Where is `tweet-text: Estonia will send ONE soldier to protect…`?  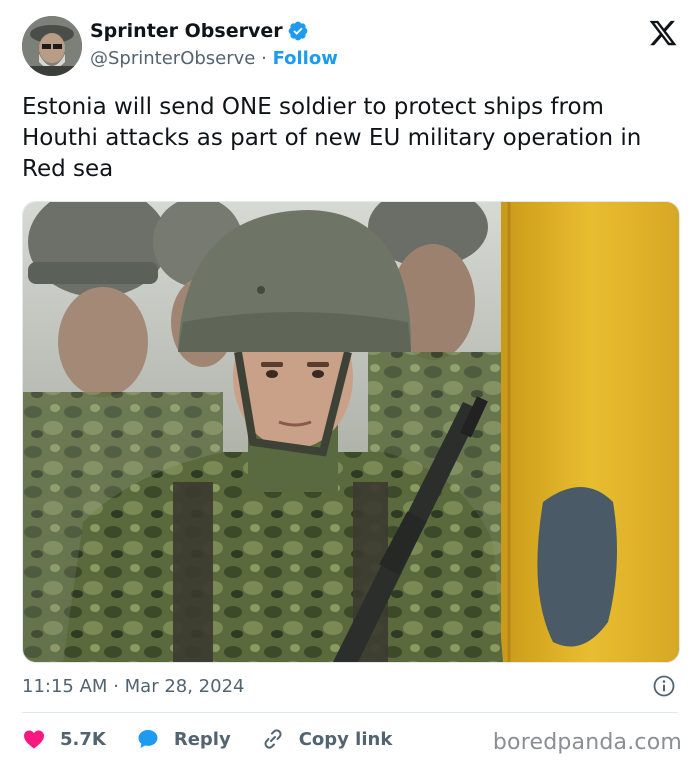
tweet-text: Estonia will send ONE soldier to protect… is located at coordinates (332, 138).